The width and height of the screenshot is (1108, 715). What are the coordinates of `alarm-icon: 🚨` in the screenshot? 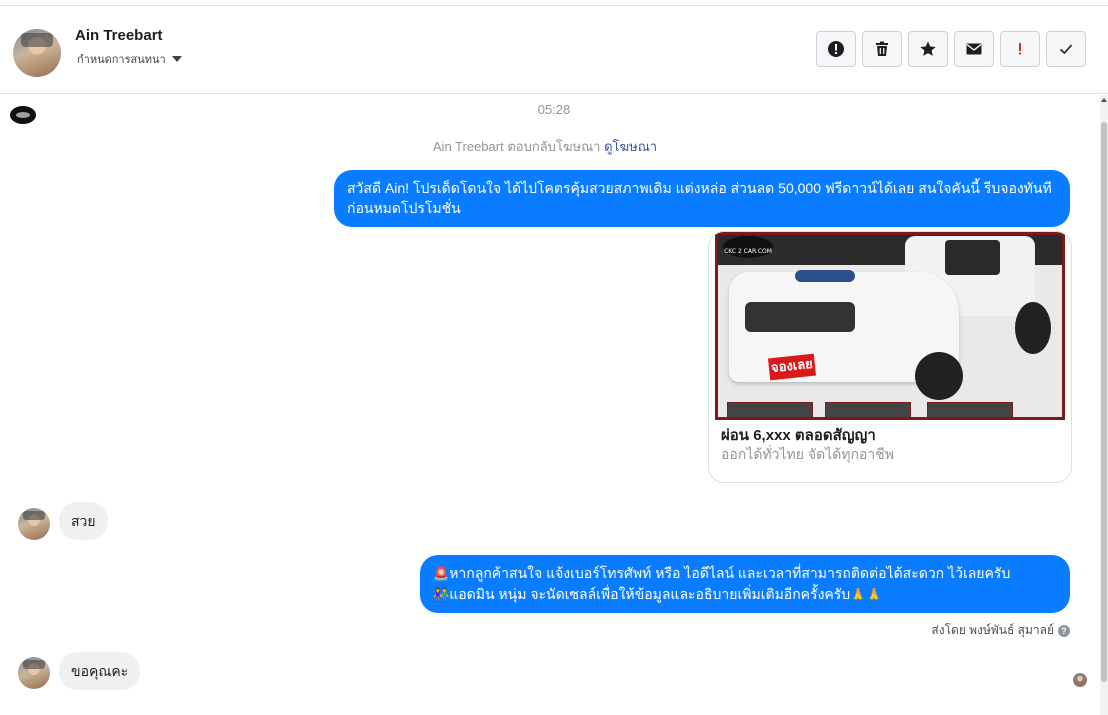 It's located at (441, 573).